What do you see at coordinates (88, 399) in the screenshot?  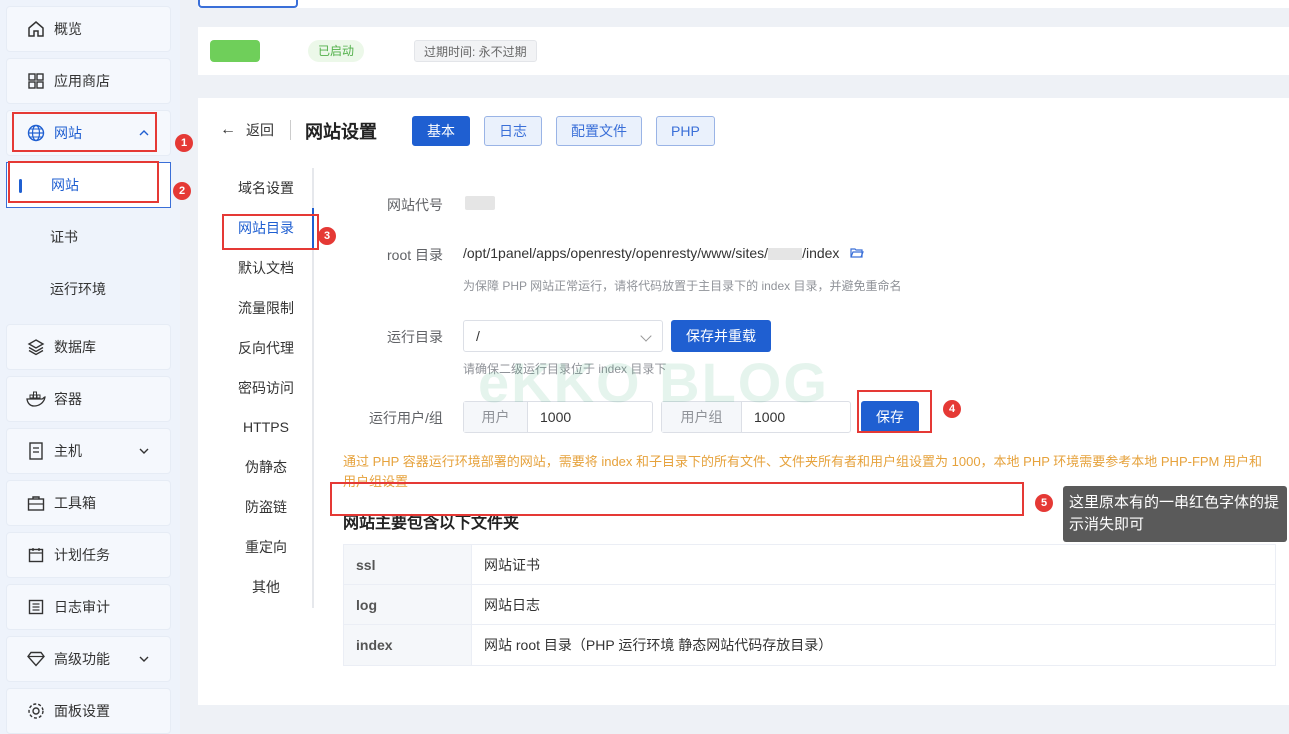 I see `sidebar-item-container: 容器` at bounding box center [88, 399].